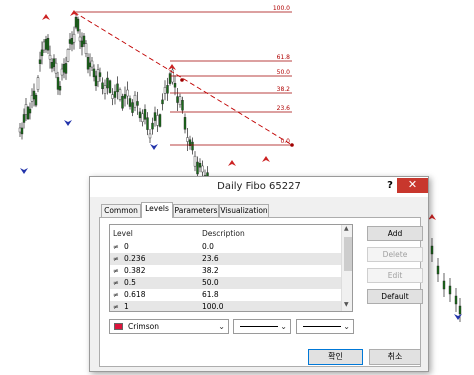  Describe the element at coordinates (335, 357) in the screenshot. I see `ok-button: 확인` at that location.